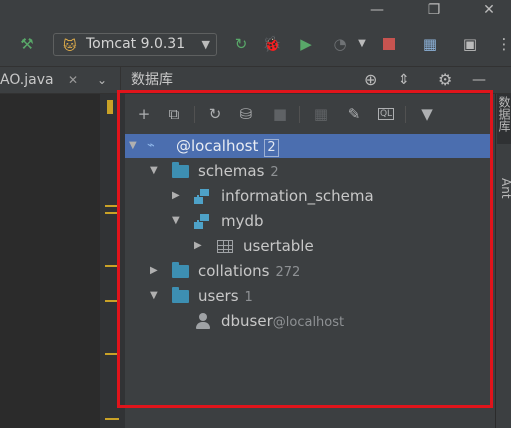 The image size is (511, 428). I want to click on rerun-icon: ↻, so click(241, 44).